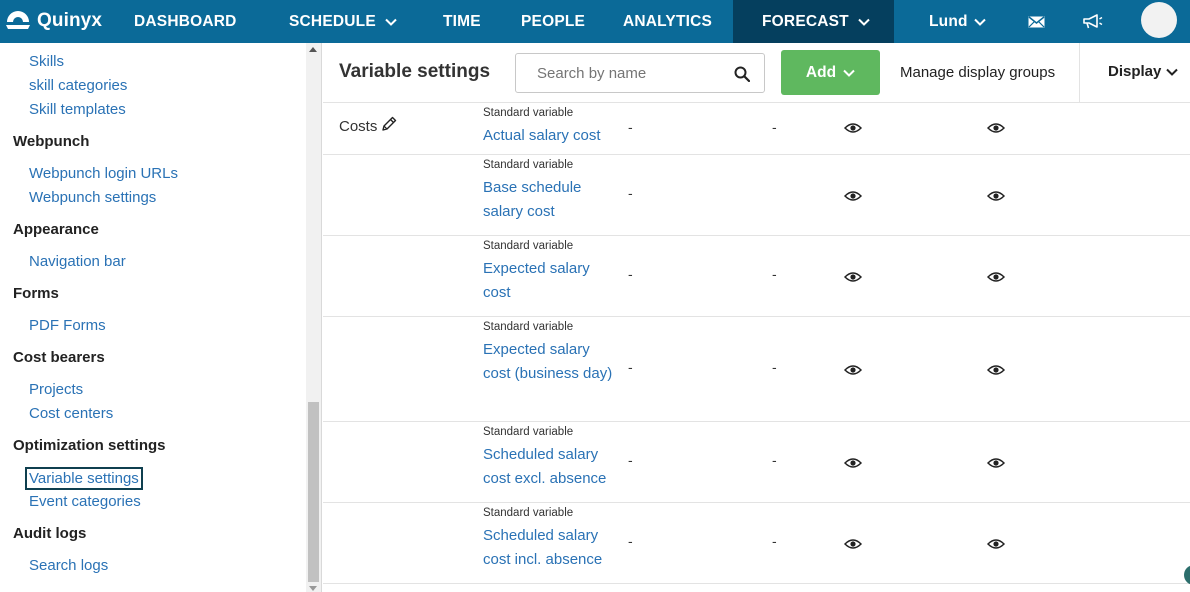  I want to click on quinyx-logo: Quinyx, so click(53, 21).